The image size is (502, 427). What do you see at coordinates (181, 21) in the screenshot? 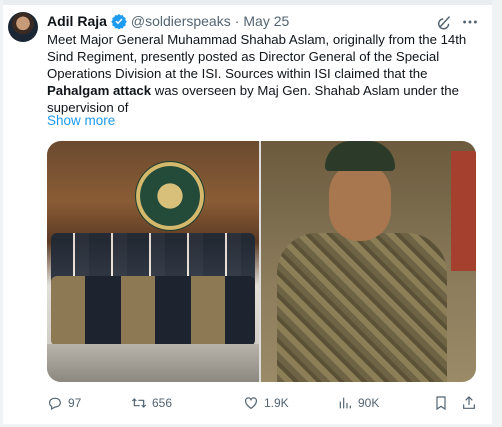
I see `author-handle: @soldierspeaks` at bounding box center [181, 21].